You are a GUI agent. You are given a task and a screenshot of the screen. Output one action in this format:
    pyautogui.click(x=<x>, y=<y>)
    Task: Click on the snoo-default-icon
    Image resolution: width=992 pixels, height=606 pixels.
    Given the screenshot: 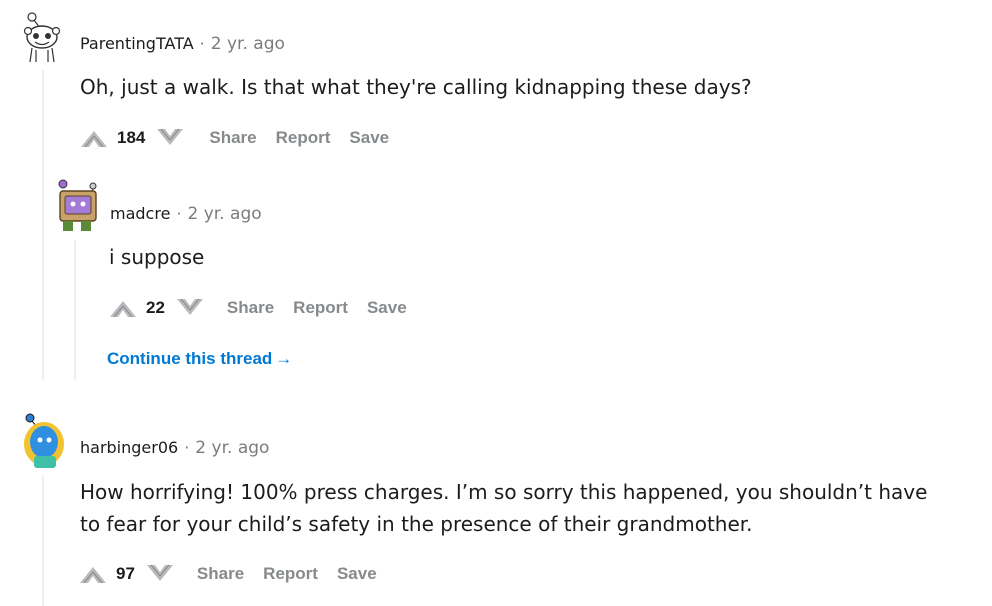 What is the action you would take?
    pyautogui.click(x=42, y=37)
    